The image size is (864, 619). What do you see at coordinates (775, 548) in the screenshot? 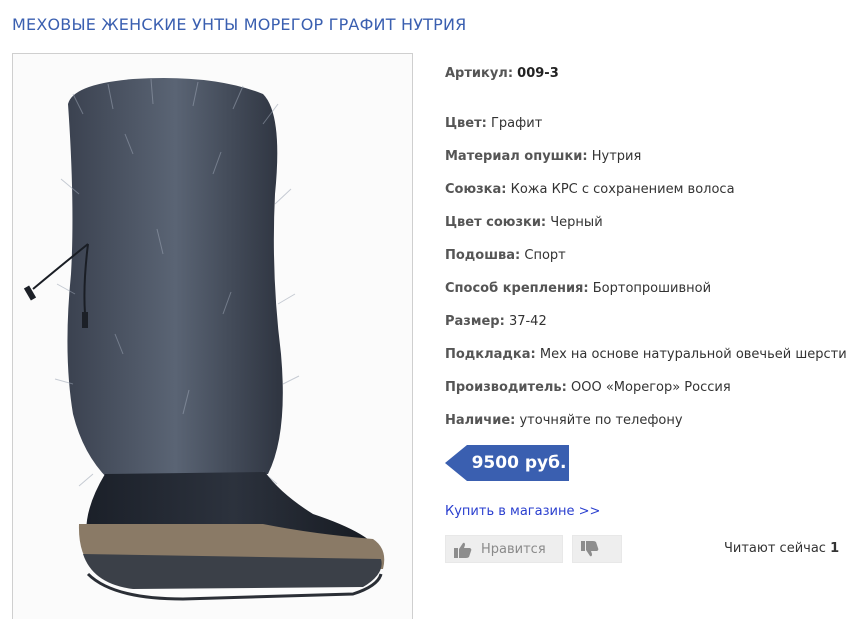
I see `readers-label: Читают сейчас` at bounding box center [775, 548].